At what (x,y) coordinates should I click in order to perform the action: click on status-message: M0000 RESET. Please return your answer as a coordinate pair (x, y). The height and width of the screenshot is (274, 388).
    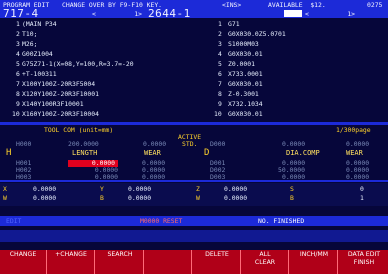
    Looking at the image, I should click on (161, 221).